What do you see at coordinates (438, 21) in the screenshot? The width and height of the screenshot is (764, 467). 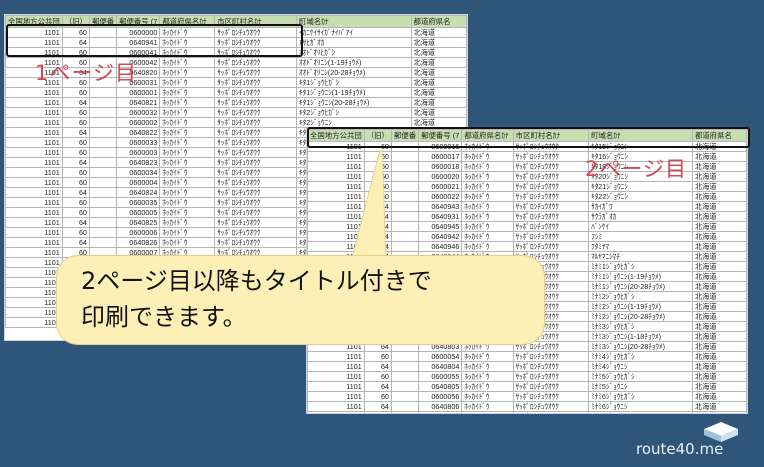 I see `header-cell: 都道府県名` at bounding box center [438, 21].